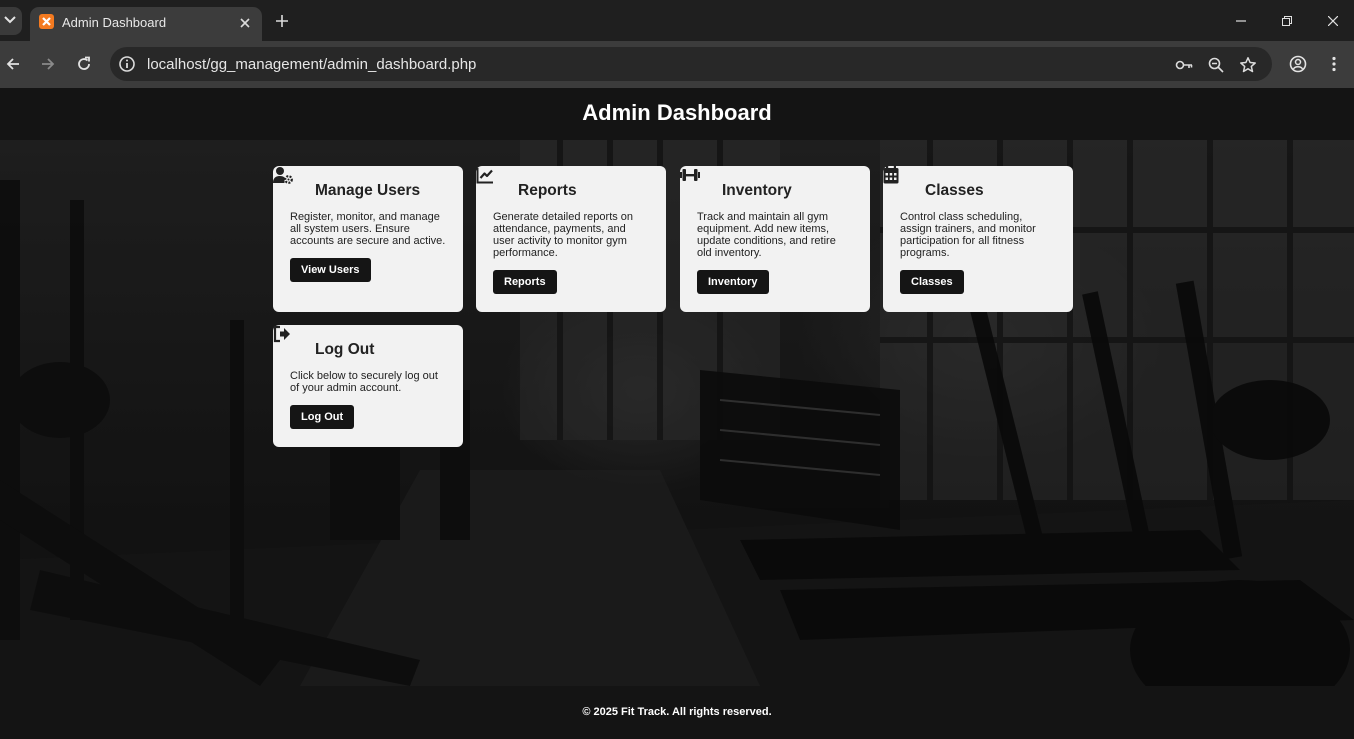 The height and width of the screenshot is (739, 1354). I want to click on arrow-left-icon, so click(12, 64).